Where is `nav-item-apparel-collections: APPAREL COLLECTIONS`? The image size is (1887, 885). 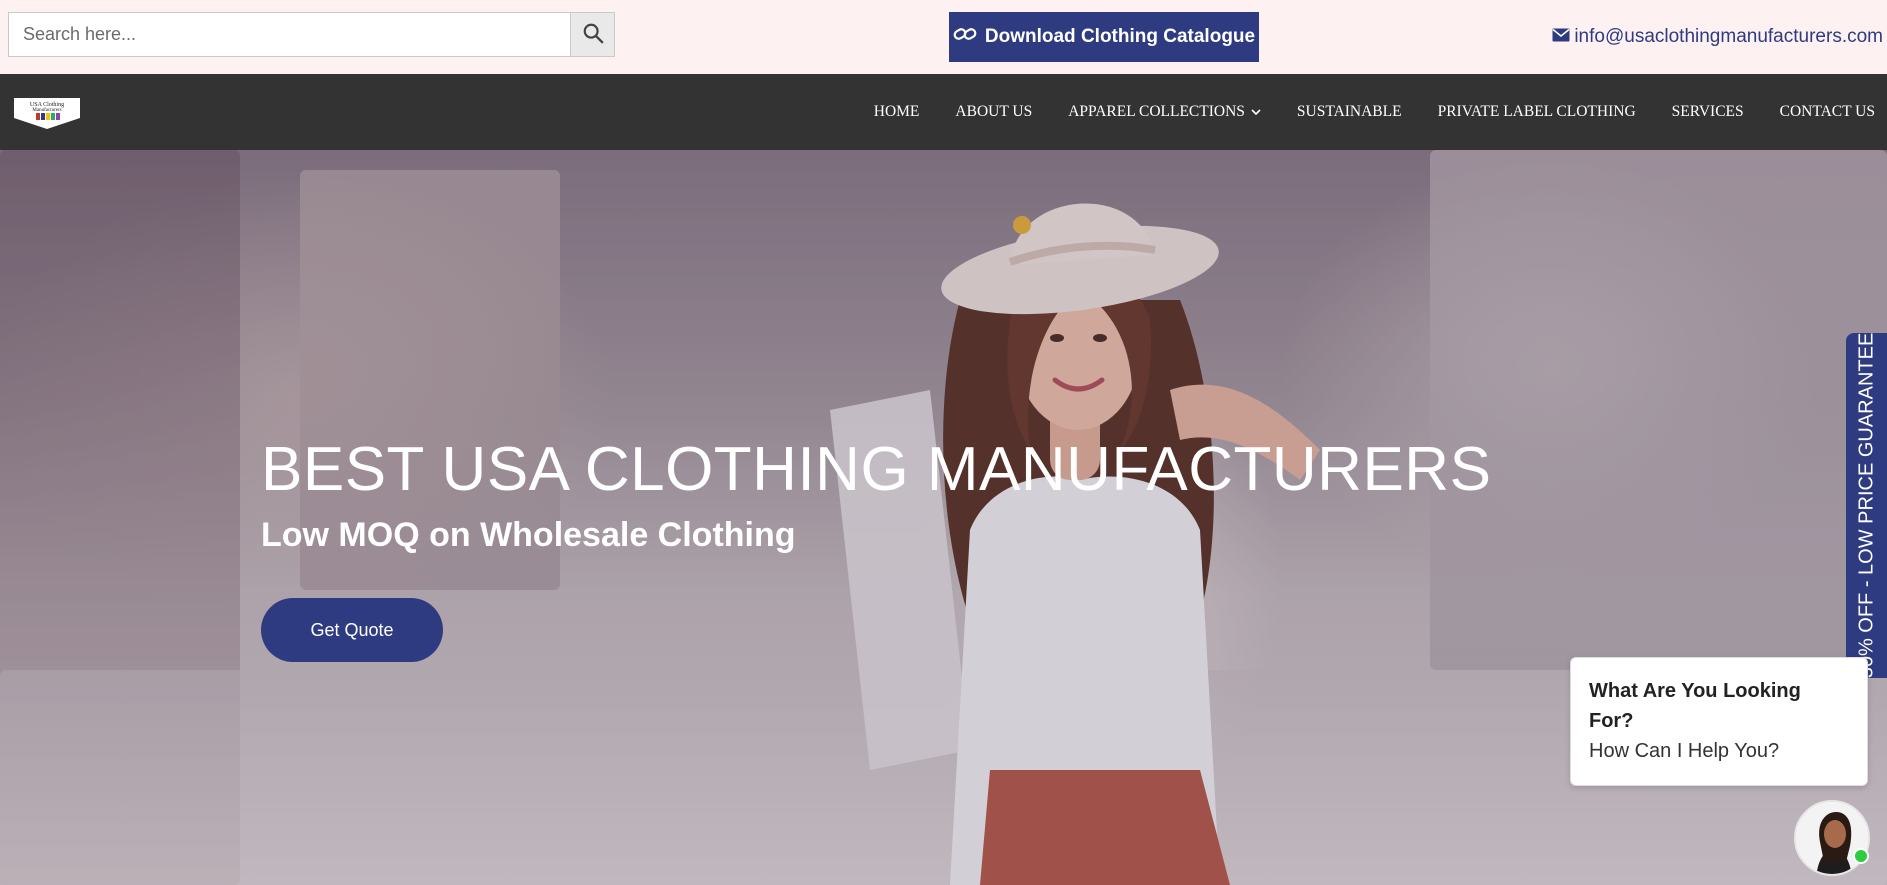
nav-item-apparel-collections: APPAREL COLLECTIONS is located at coordinates (1164, 112).